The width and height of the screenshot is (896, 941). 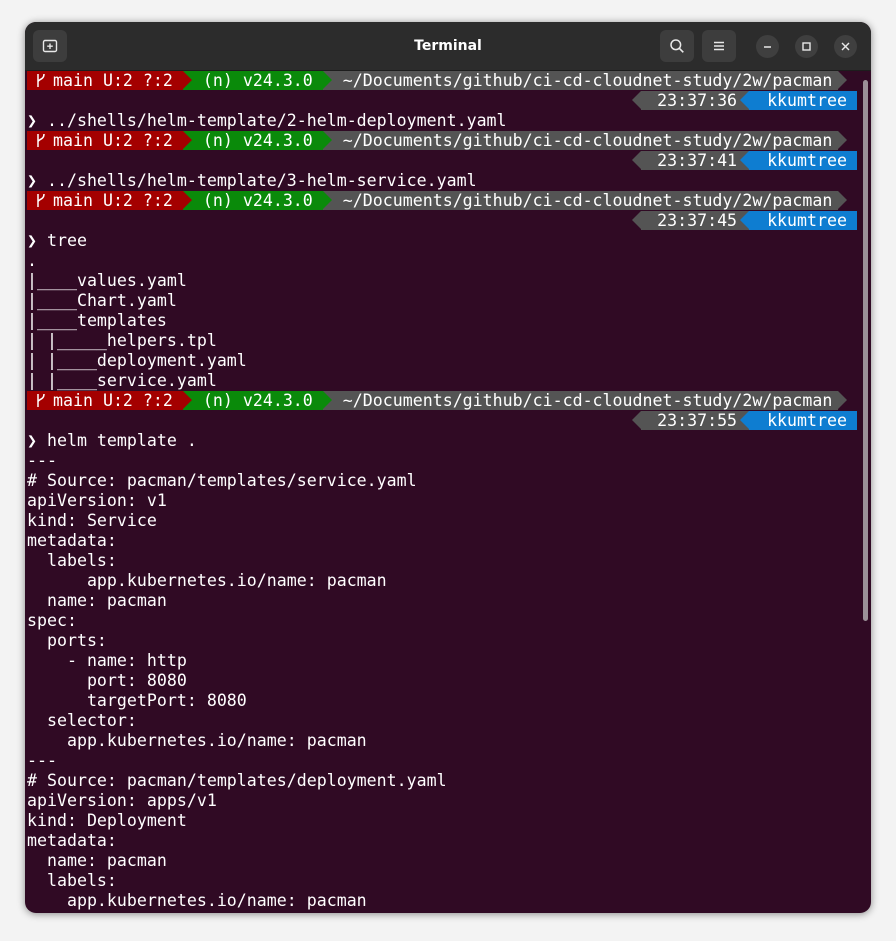 I want to click on output-line: |____values.yaml, so click(x=107, y=280).